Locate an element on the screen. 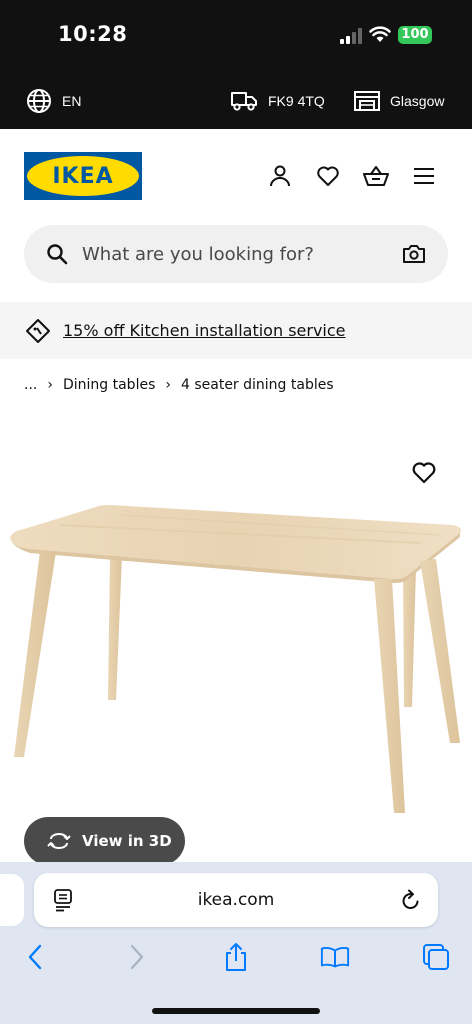  view-in-3d-button: View in 3D is located at coordinates (104, 841).